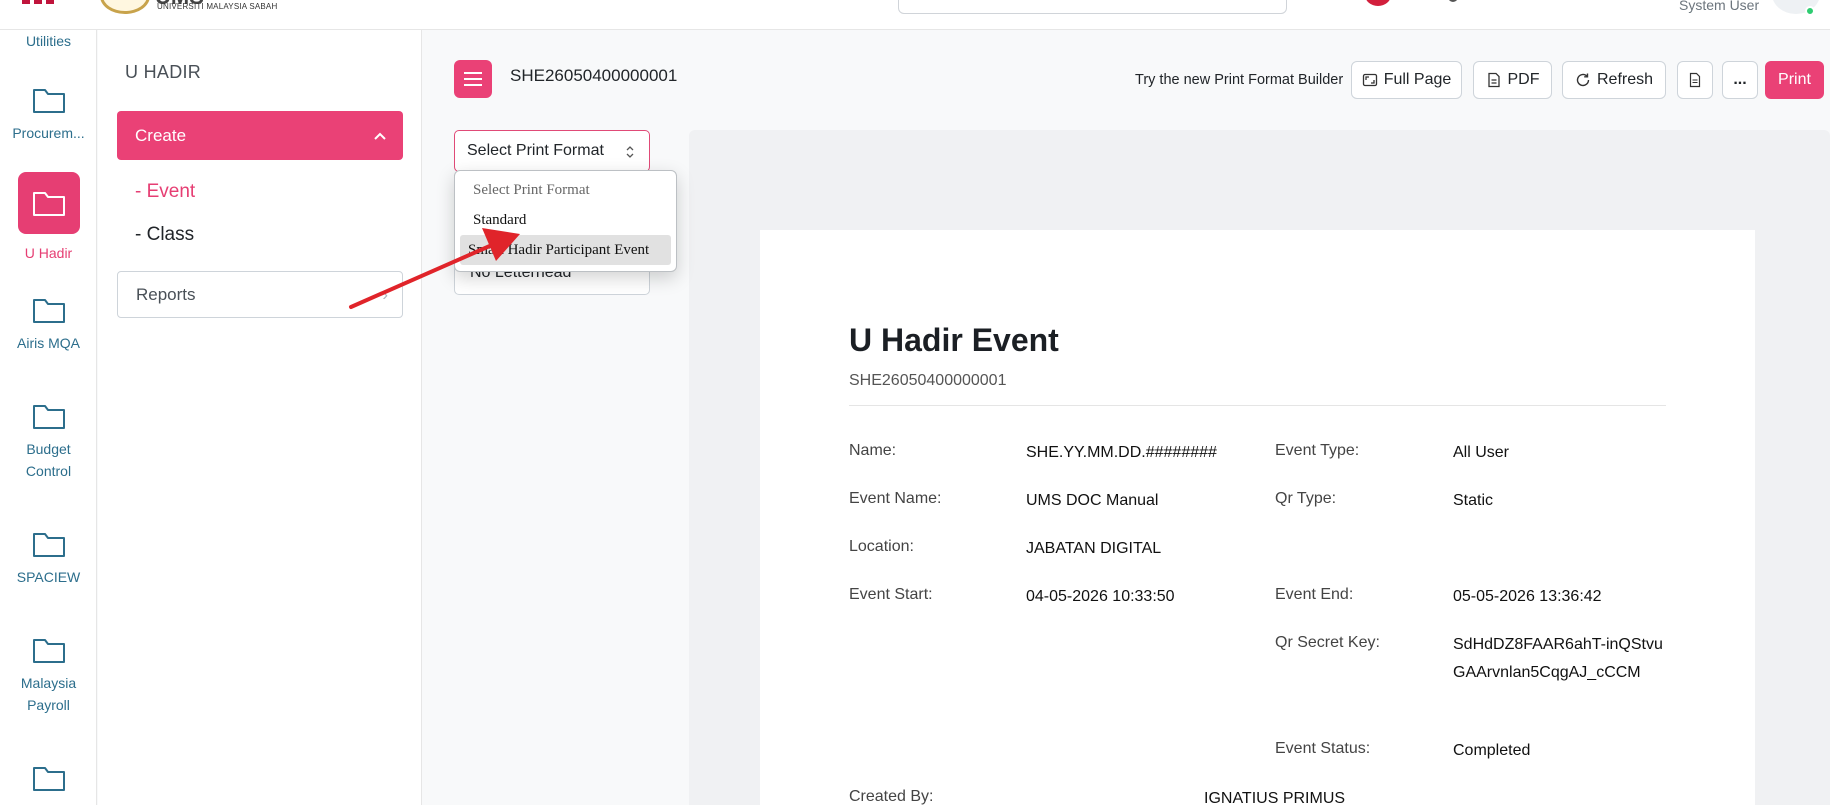  Describe the element at coordinates (1493, 80) in the screenshot. I see `document-icon` at that location.